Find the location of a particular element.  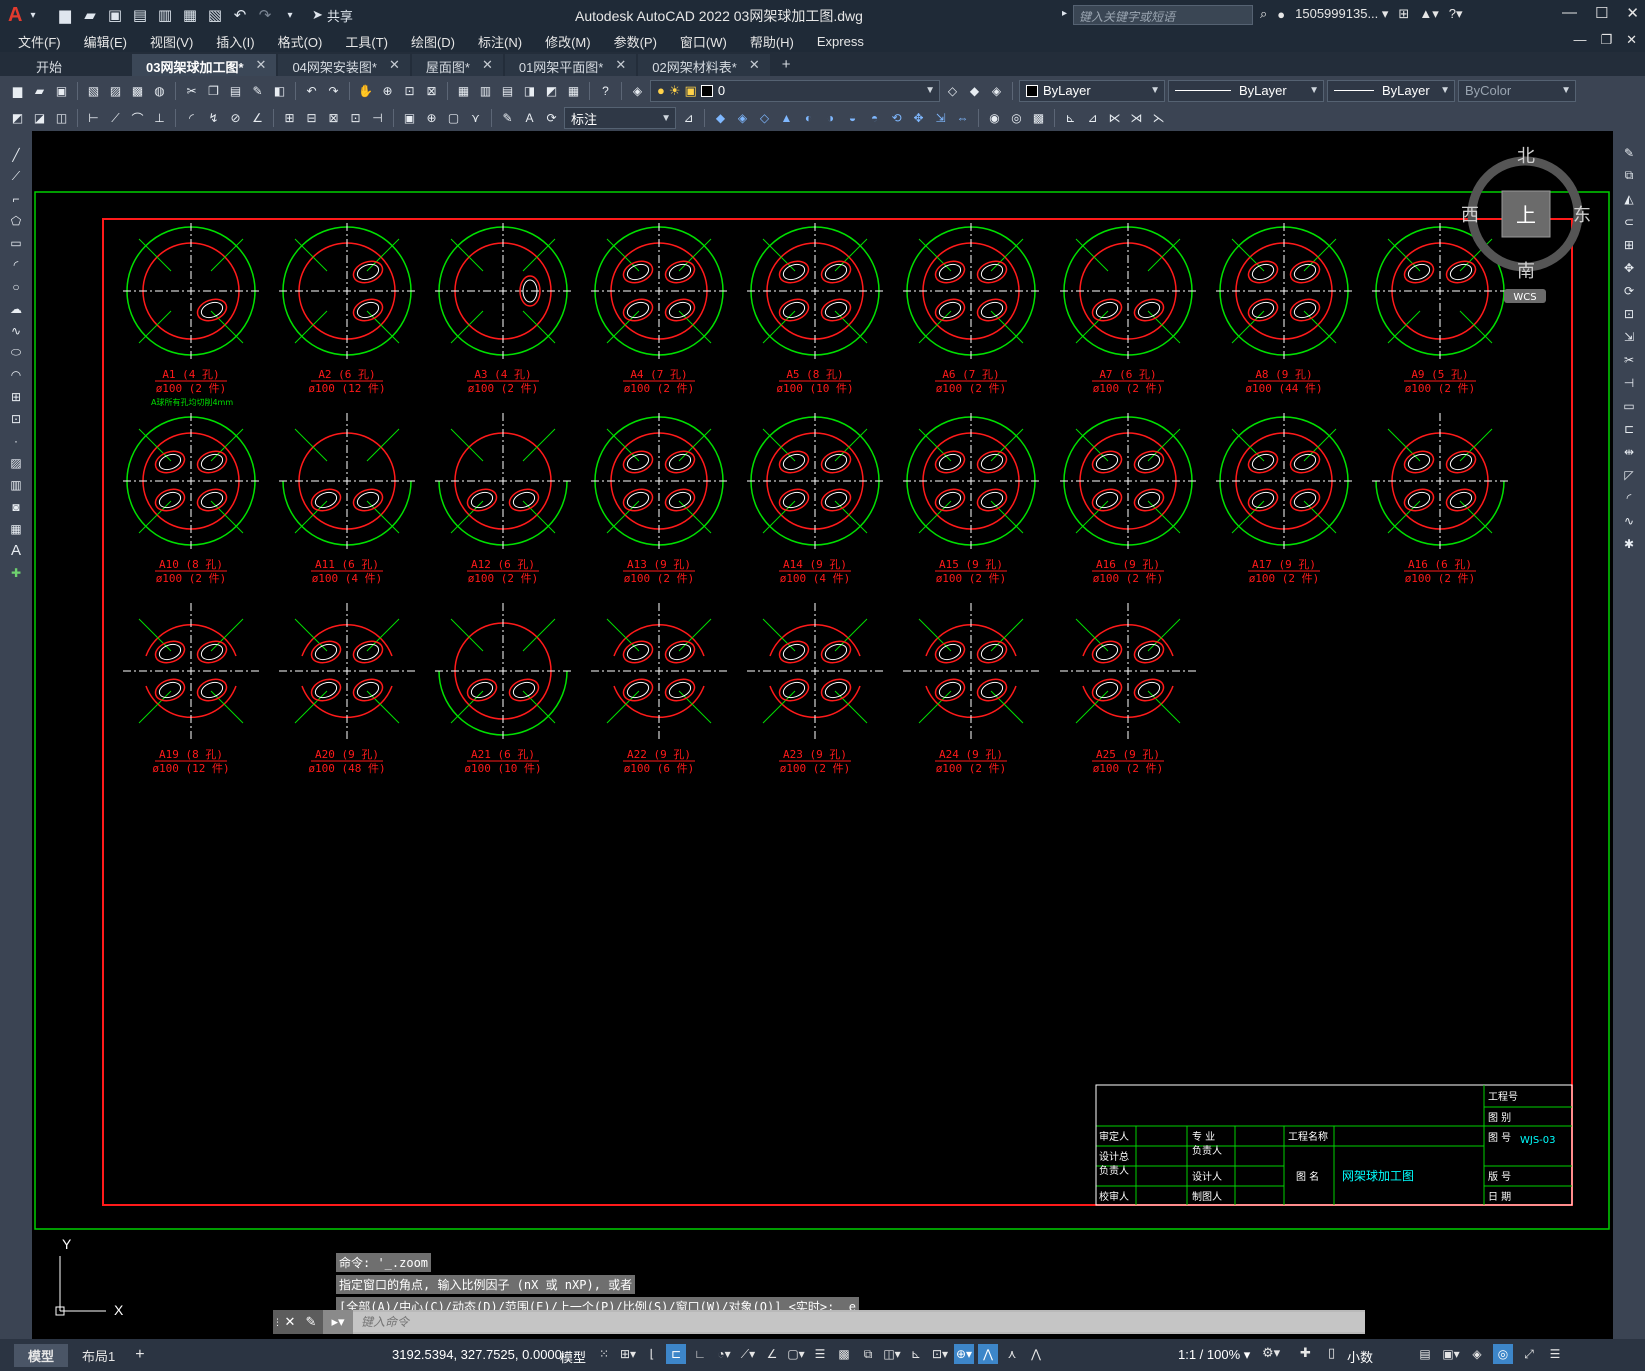

pan-icon: ✋ is located at coordinates (365, 90).